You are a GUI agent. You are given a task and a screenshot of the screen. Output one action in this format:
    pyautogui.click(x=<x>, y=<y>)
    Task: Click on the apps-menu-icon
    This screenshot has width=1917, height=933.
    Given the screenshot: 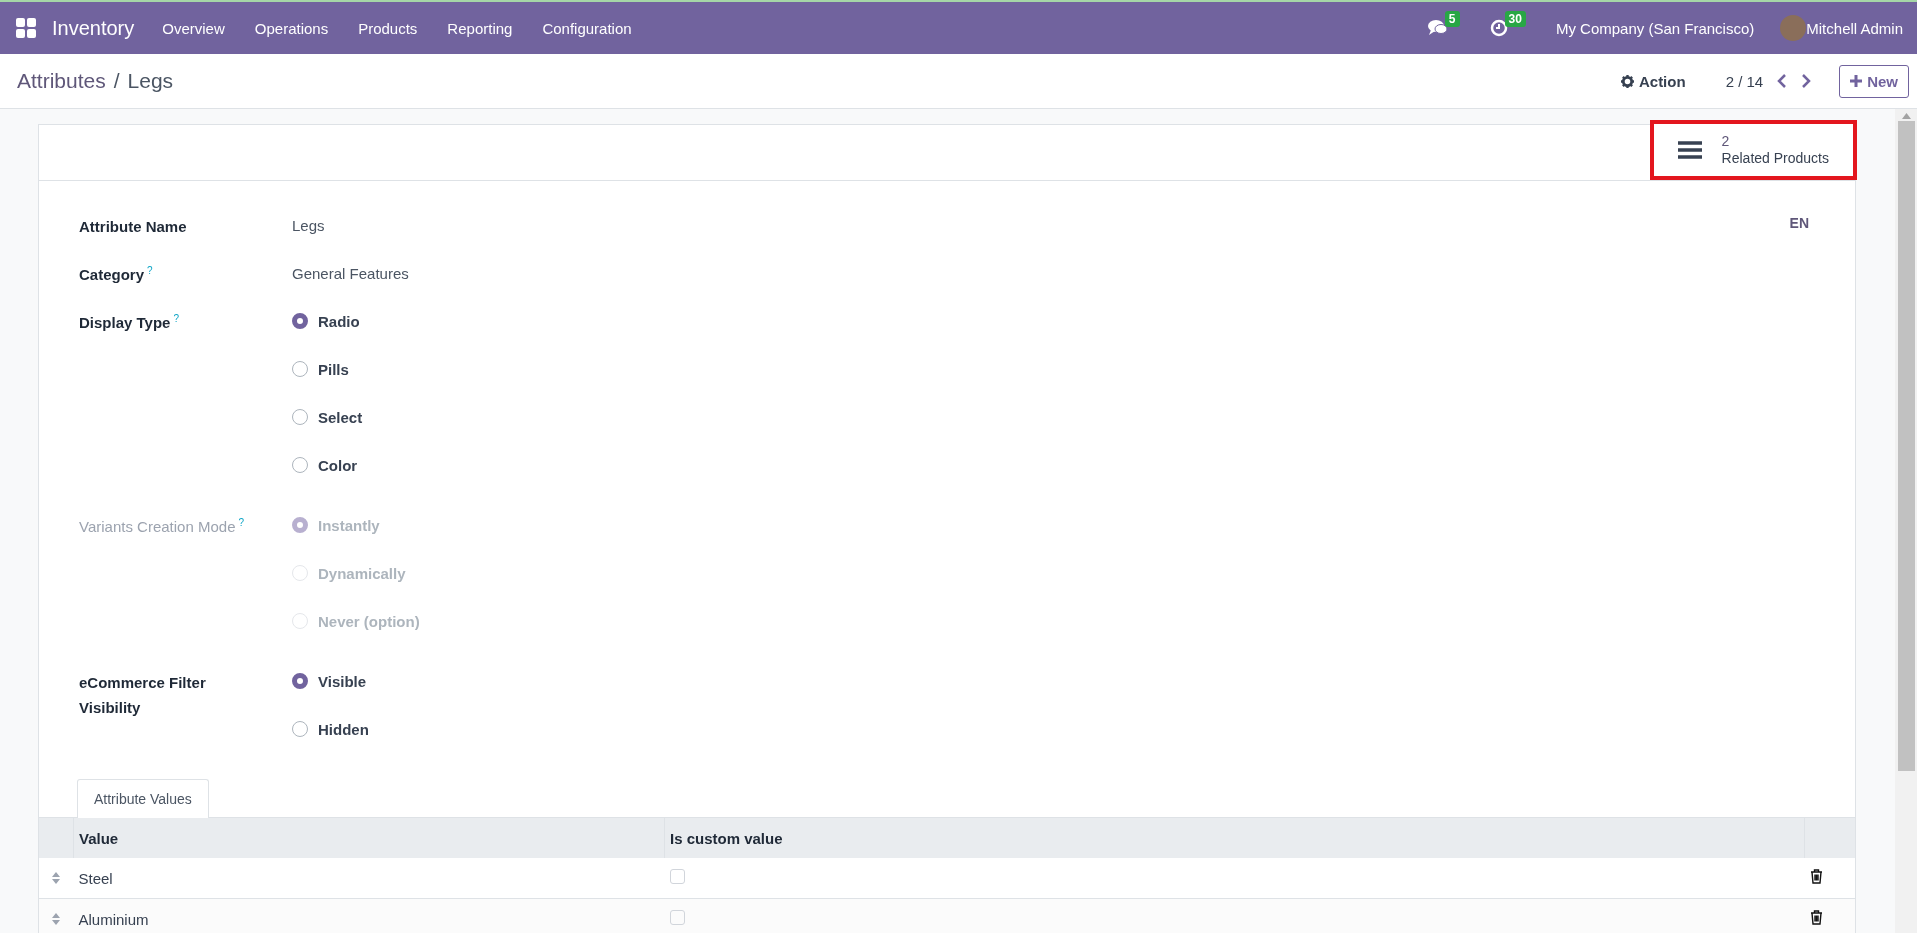 What is the action you would take?
    pyautogui.click(x=26, y=28)
    